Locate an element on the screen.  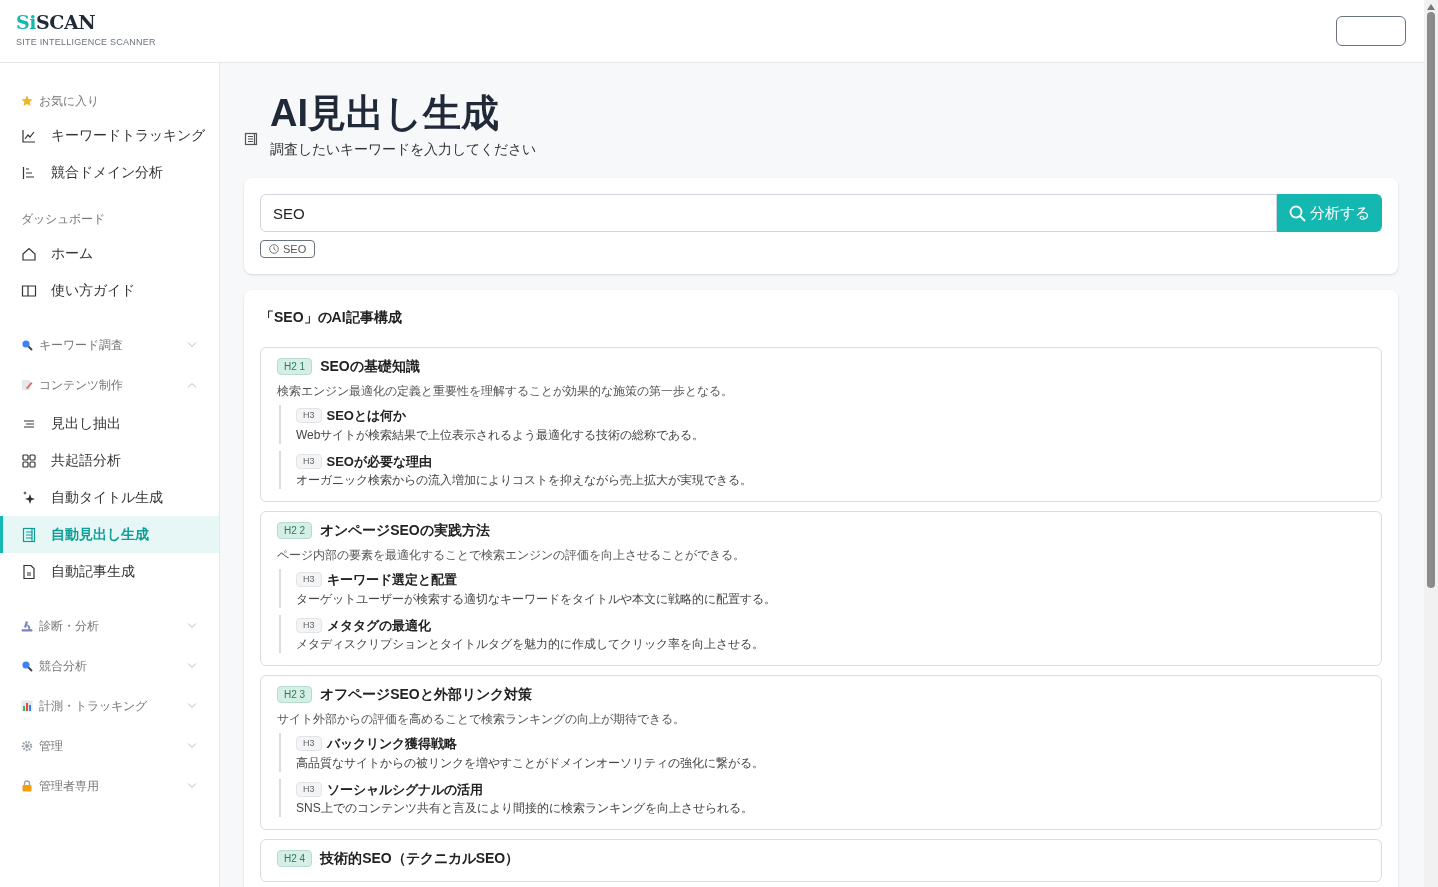
lock-icon is located at coordinates (27, 786).